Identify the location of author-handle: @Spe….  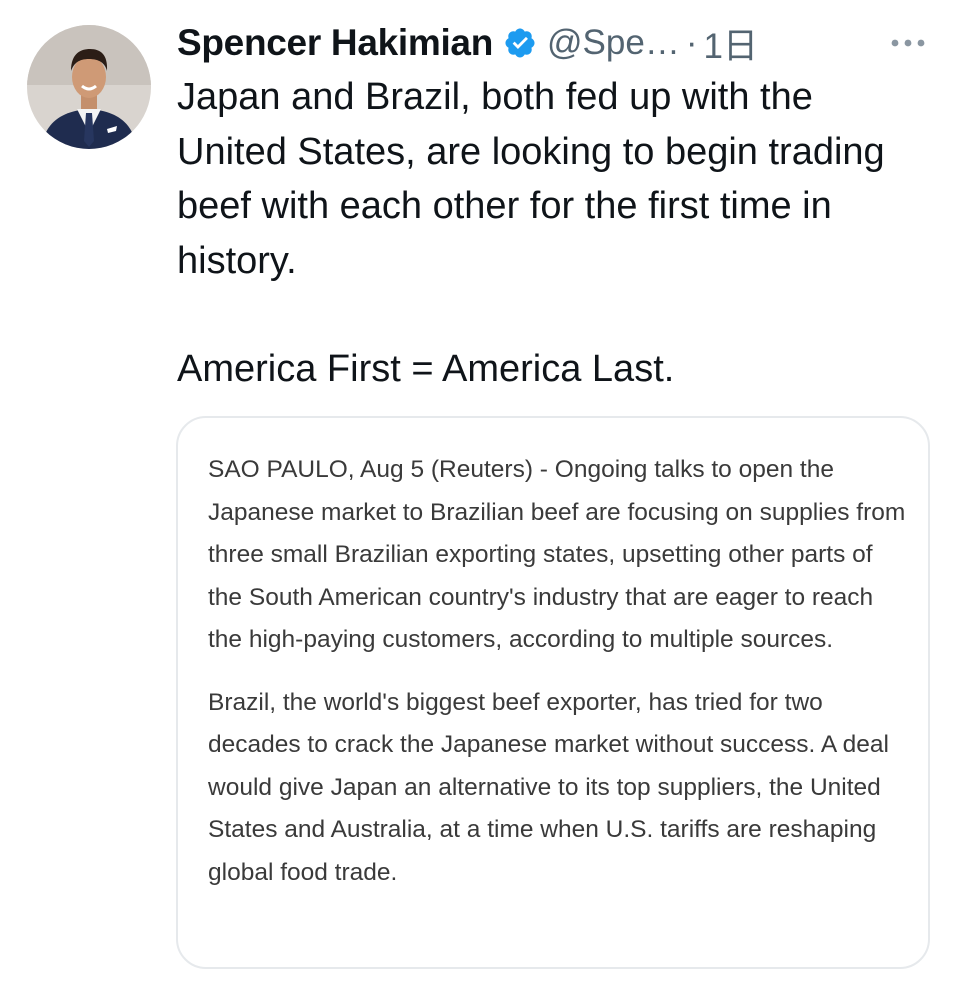
(613, 43).